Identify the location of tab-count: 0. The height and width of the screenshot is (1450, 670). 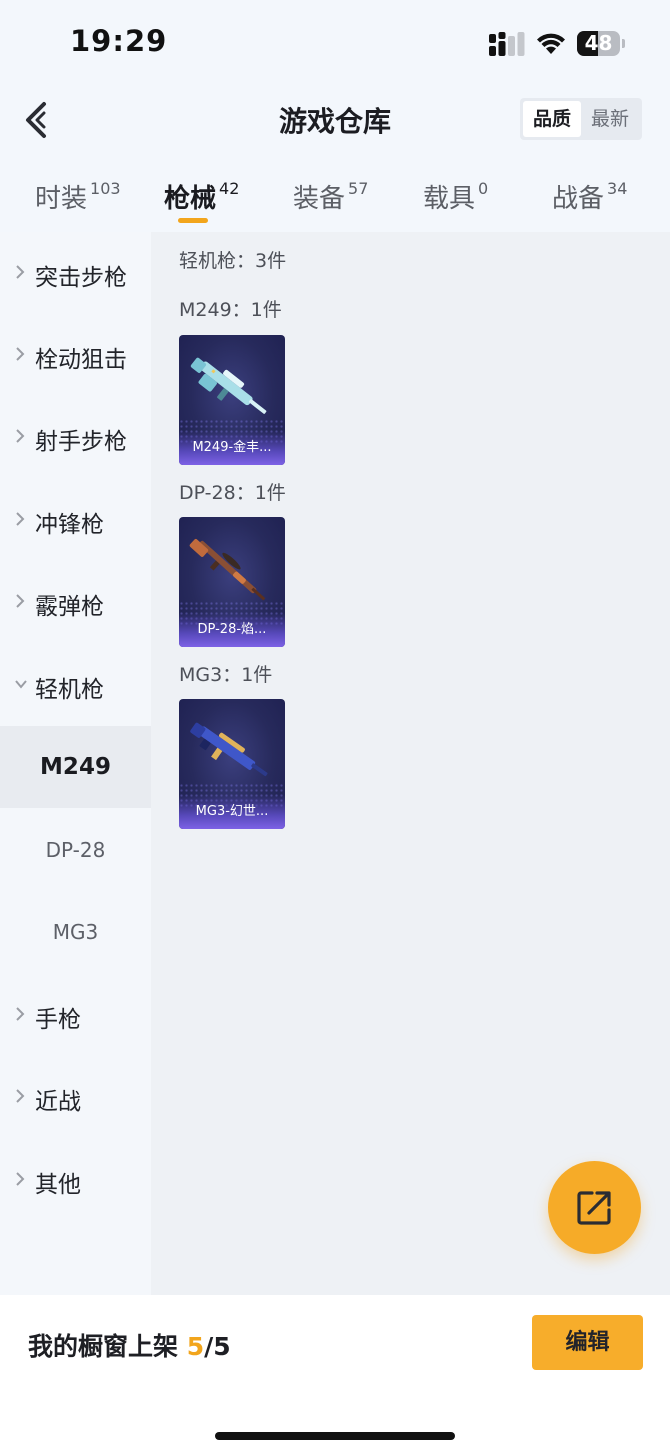
(483, 188).